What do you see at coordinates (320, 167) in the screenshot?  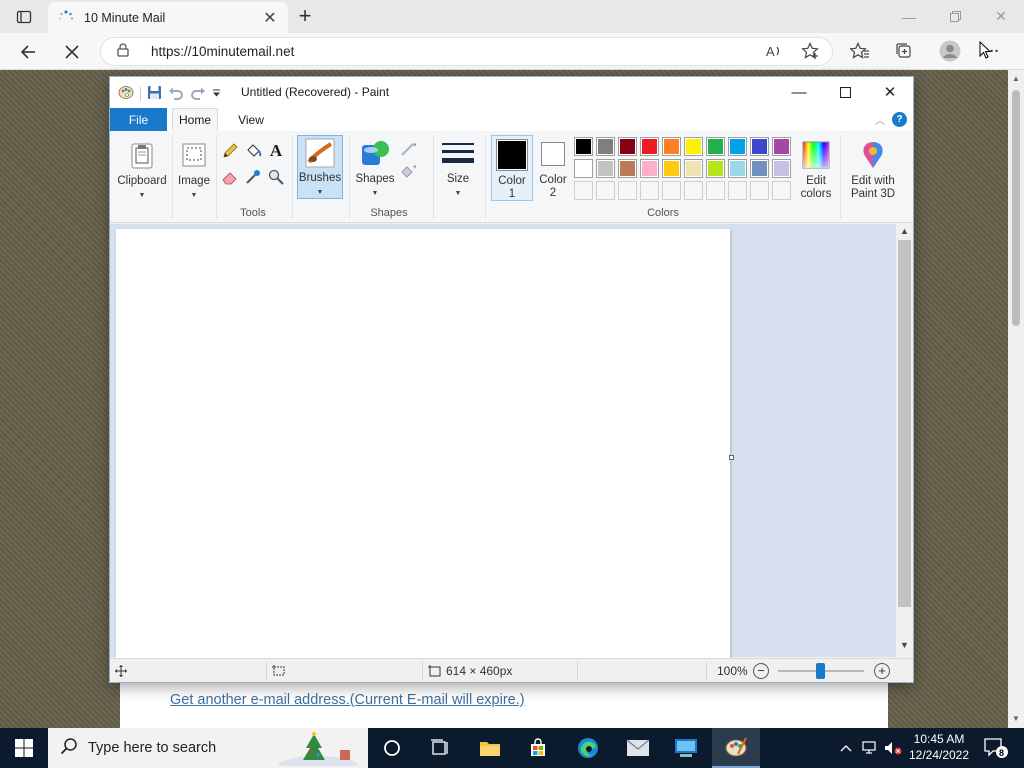 I see `brushes-button: Brushes ▼` at bounding box center [320, 167].